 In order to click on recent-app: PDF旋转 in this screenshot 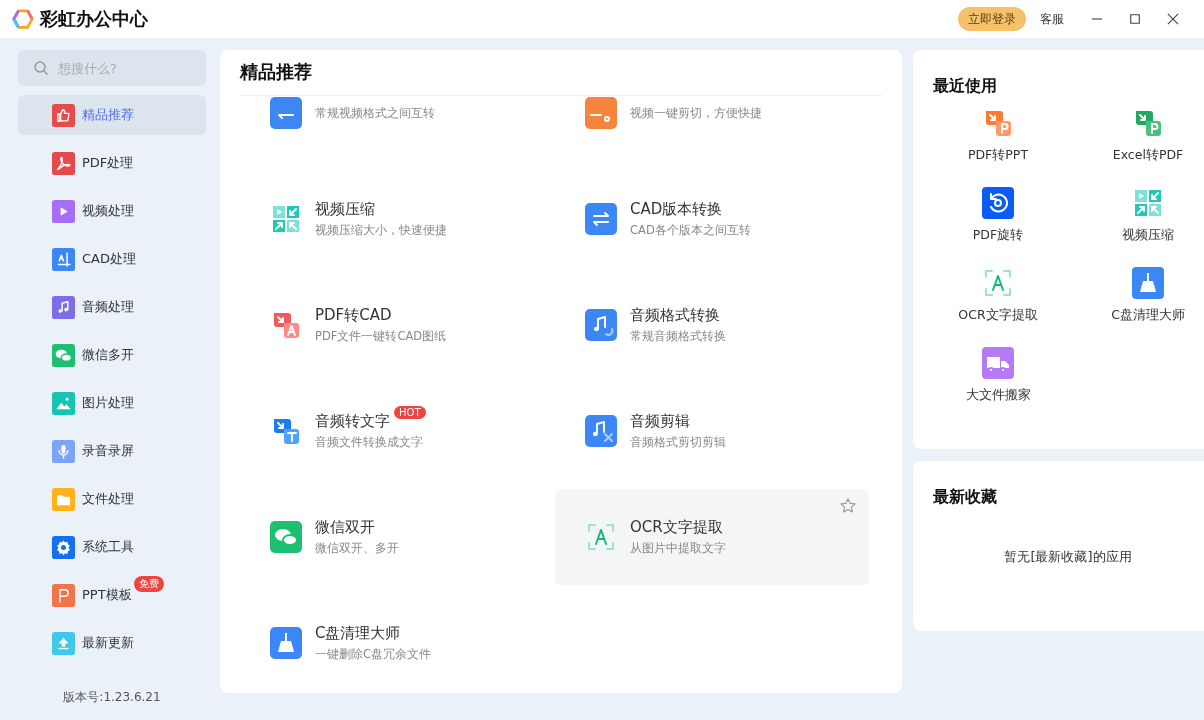, I will do `click(998, 221)`.